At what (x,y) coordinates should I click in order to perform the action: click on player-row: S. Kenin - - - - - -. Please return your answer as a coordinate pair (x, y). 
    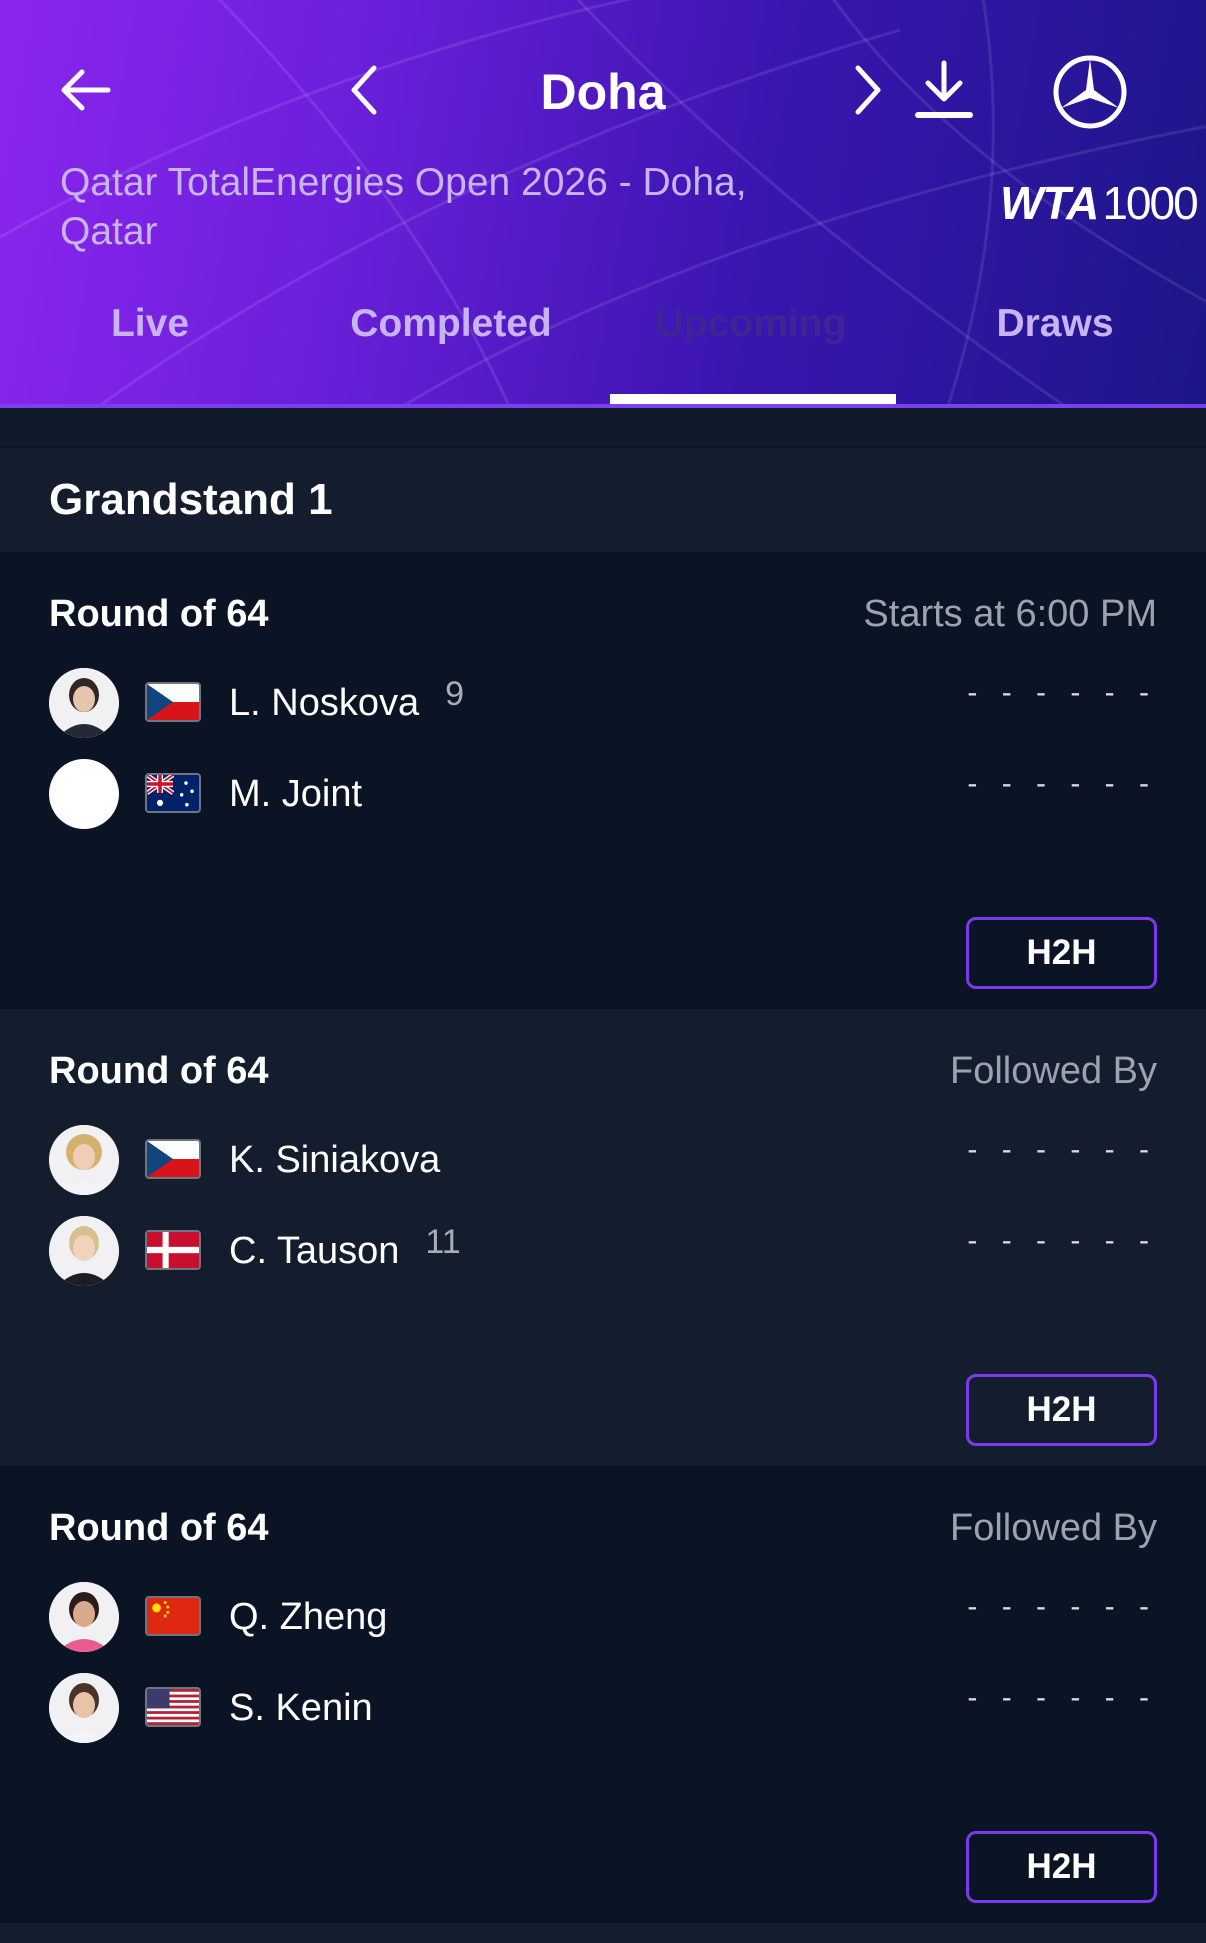
    Looking at the image, I should click on (603, 1708).